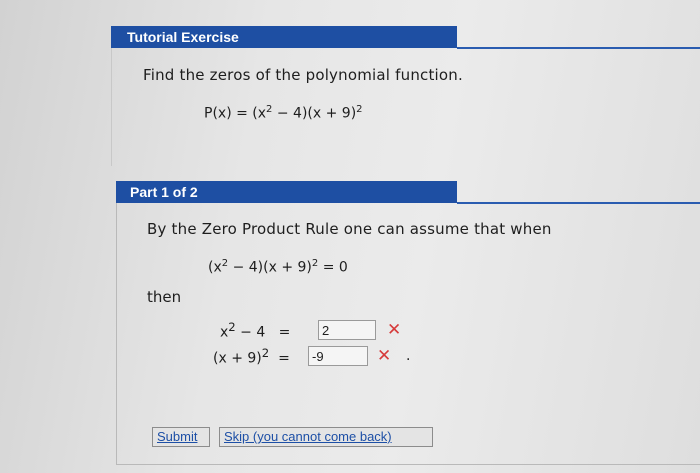  What do you see at coordinates (263, 332) in the screenshot?
I see `factor-1-rest: − 4 =` at bounding box center [263, 332].